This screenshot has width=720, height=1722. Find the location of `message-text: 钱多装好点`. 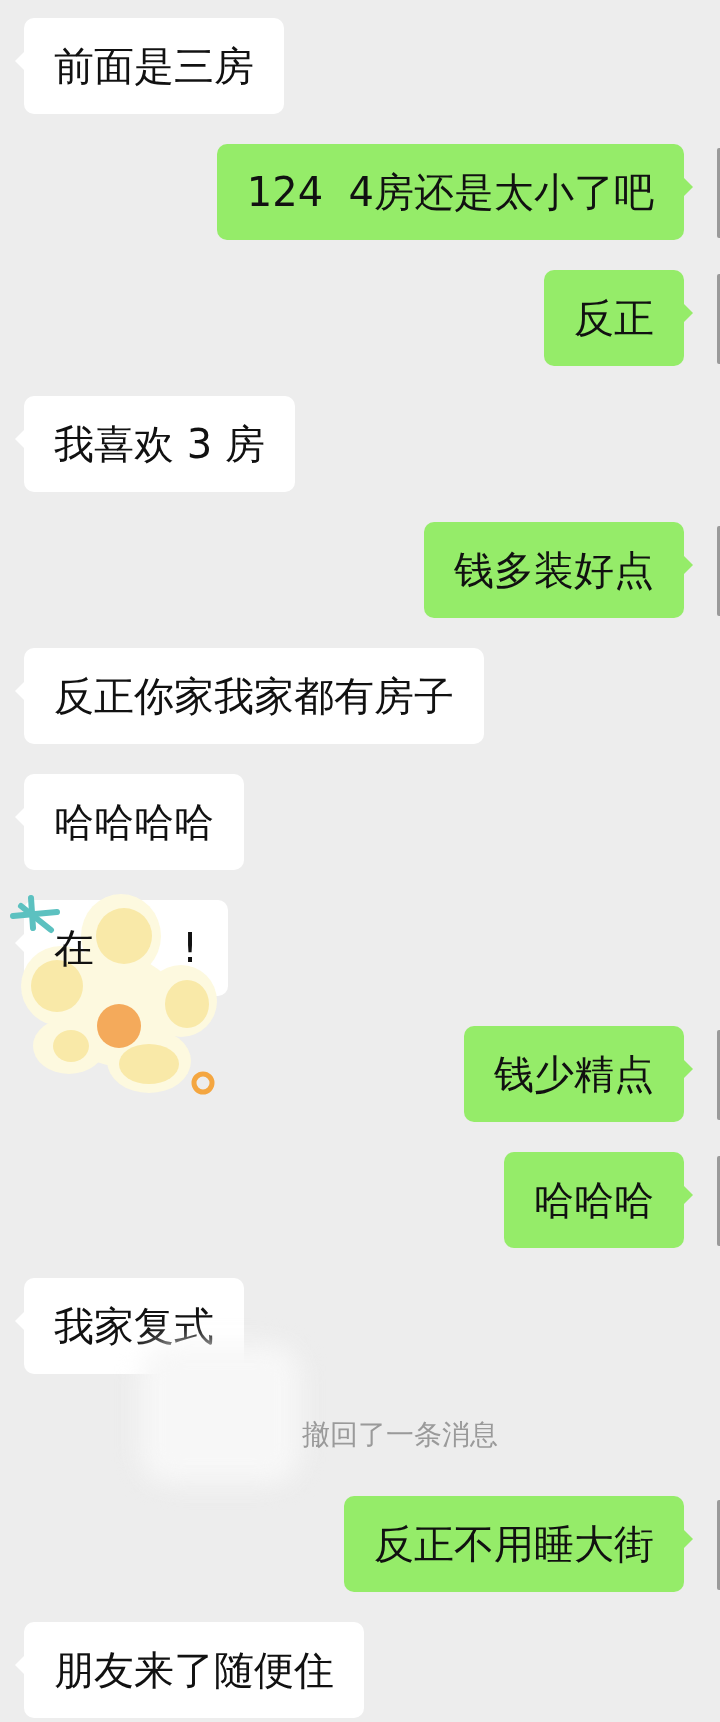

message-text: 钱多装好点 is located at coordinates (554, 570).